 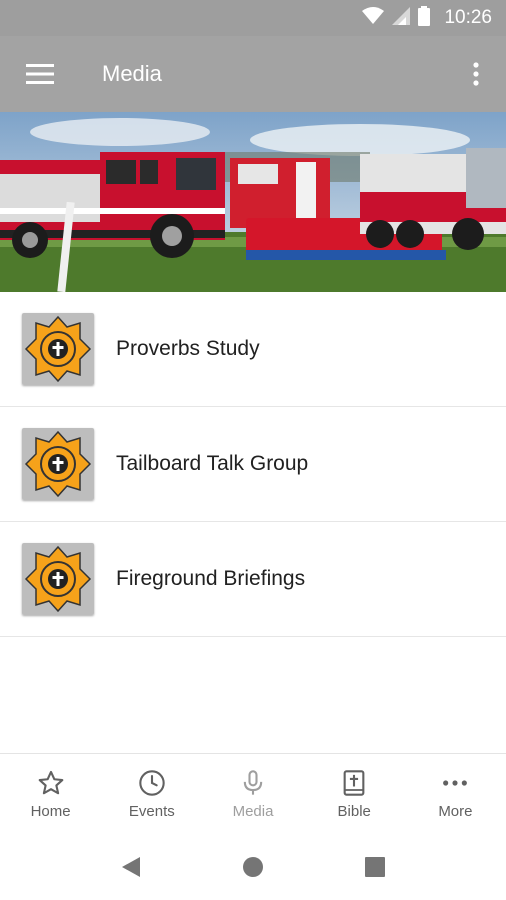 I want to click on home-circle-icon, so click(x=253, y=866).